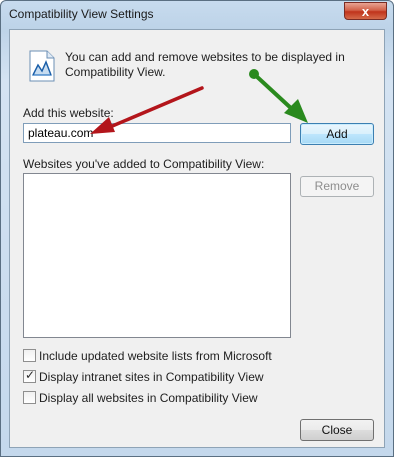  Describe the element at coordinates (197, 14) in the screenshot. I see `title-bar: Compatibility View Settings x` at that location.